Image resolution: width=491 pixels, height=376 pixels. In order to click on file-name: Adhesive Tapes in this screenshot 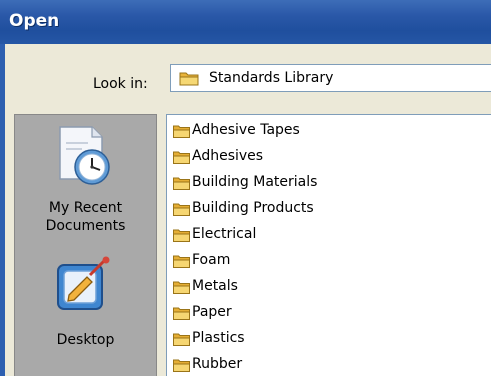, I will do `click(246, 130)`.